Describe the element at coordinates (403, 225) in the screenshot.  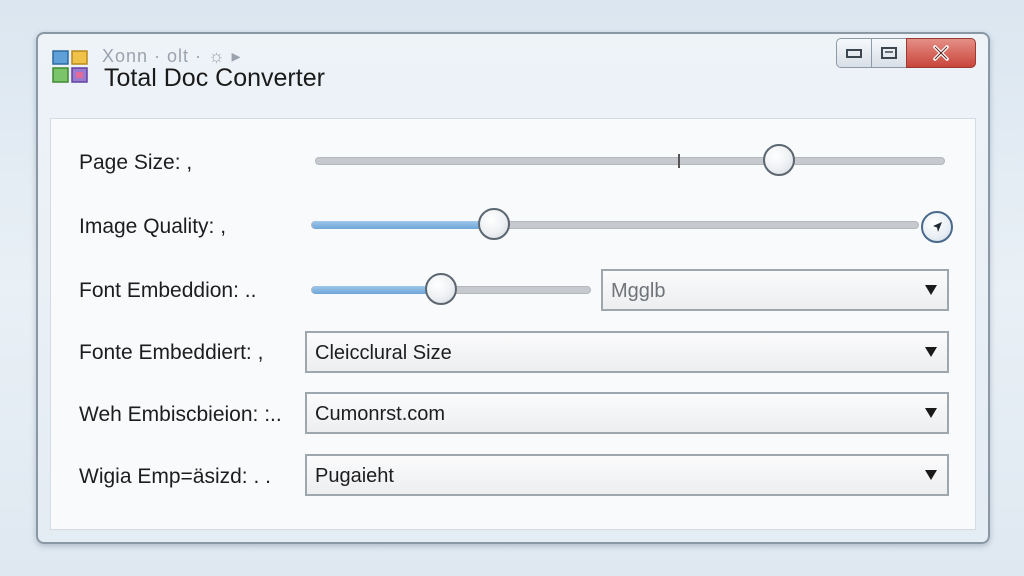
I see `image-quality-slider-fill` at that location.